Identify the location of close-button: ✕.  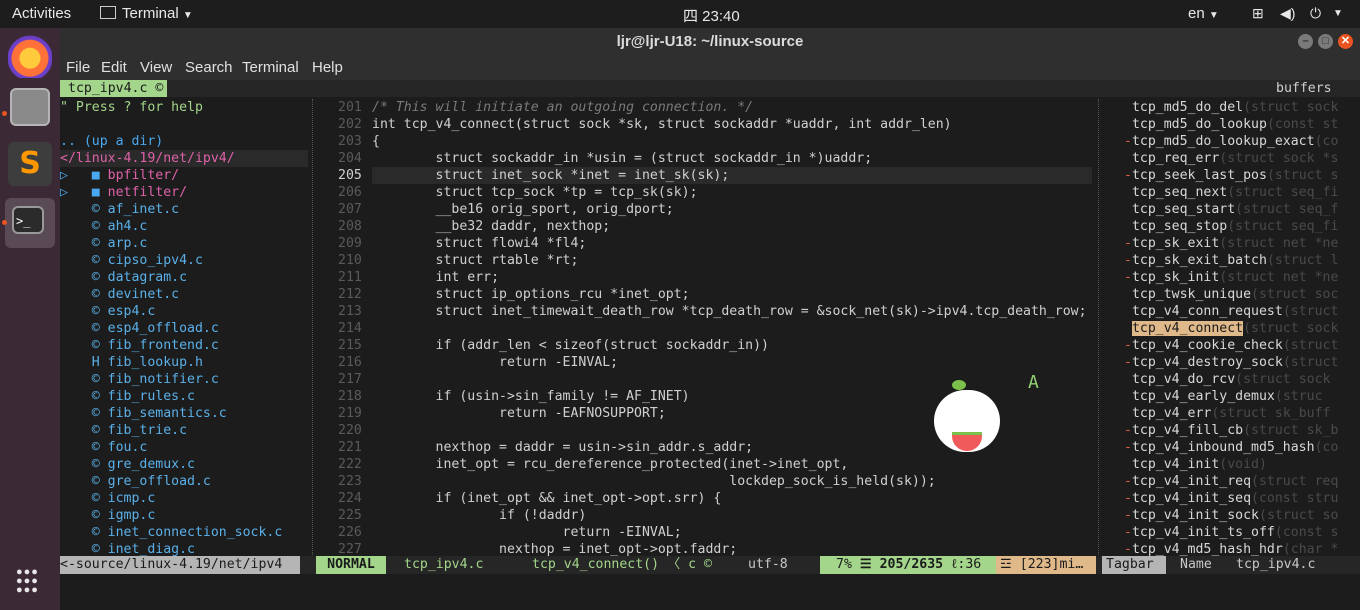
(1345, 41).